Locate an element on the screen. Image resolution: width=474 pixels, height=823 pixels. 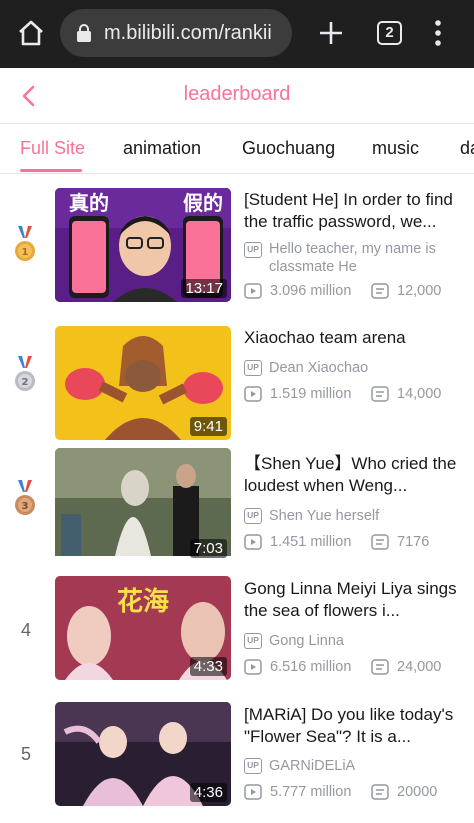
gold-medal-icon: 1 is located at coordinates (25, 243).